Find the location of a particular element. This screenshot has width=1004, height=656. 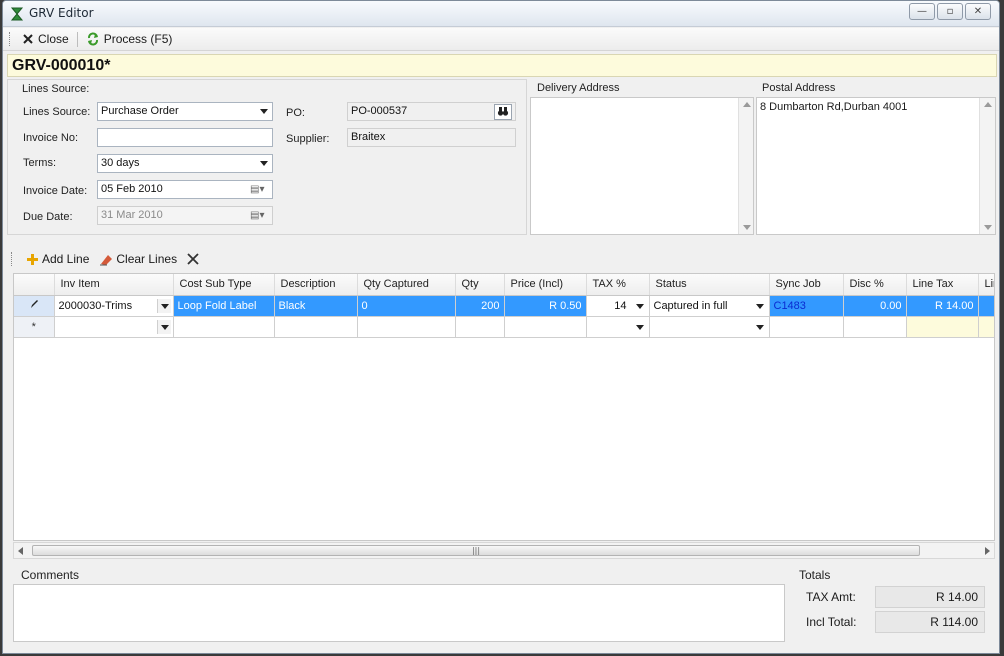

price-incl-cell: R 0.50 is located at coordinates (545, 306).